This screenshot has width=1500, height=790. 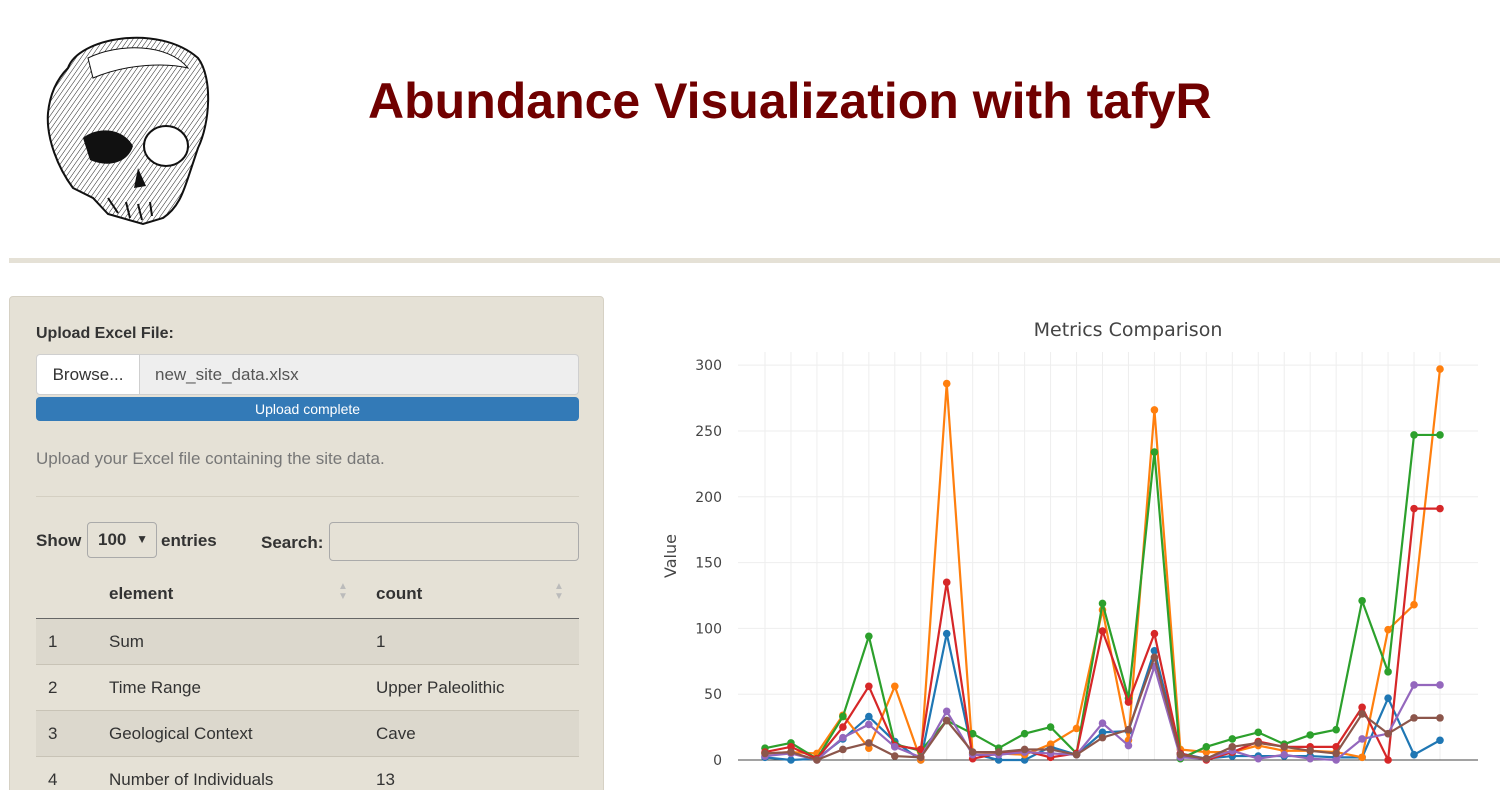 What do you see at coordinates (713, 695) in the screenshot?
I see `y-tick-label: 50` at bounding box center [713, 695].